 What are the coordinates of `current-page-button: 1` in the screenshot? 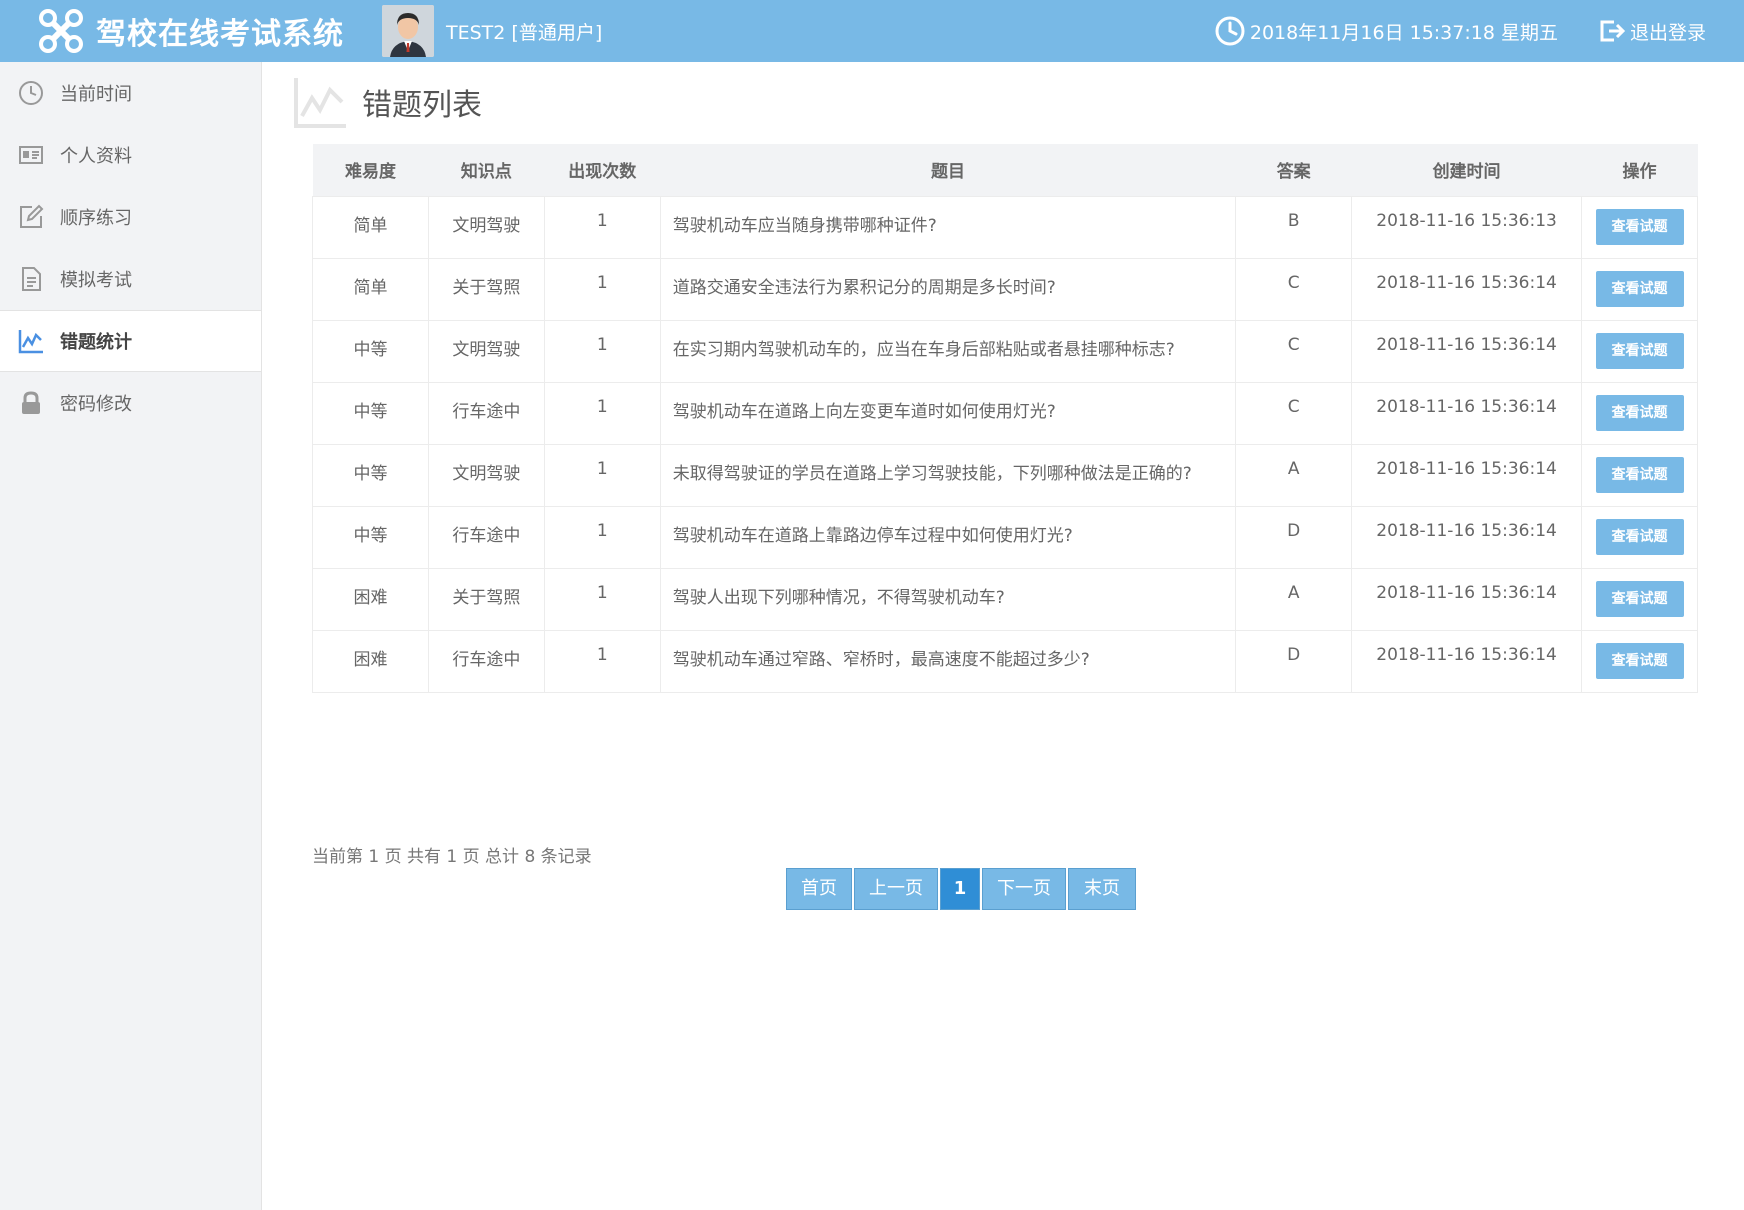 It's located at (960, 889).